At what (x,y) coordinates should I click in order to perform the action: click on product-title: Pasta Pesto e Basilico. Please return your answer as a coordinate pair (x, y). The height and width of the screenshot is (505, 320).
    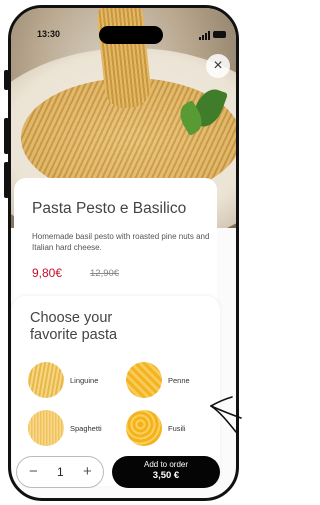
    Looking at the image, I should click on (109, 208).